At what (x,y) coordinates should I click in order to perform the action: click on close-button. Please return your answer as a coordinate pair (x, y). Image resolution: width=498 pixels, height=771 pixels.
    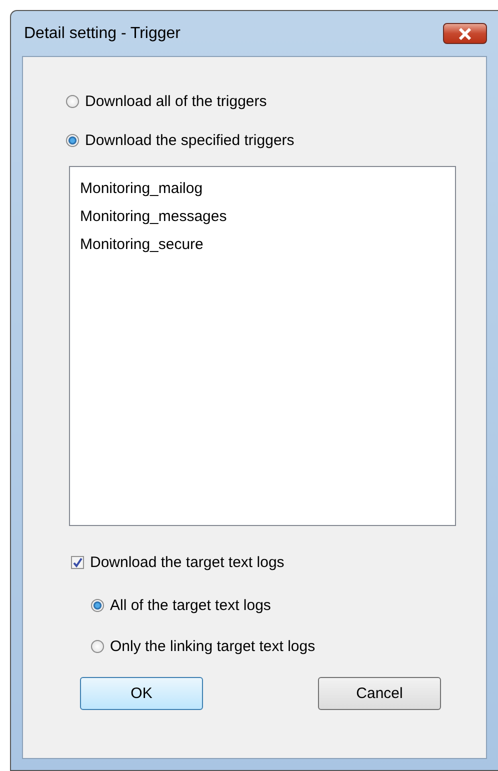
    Looking at the image, I should click on (465, 33).